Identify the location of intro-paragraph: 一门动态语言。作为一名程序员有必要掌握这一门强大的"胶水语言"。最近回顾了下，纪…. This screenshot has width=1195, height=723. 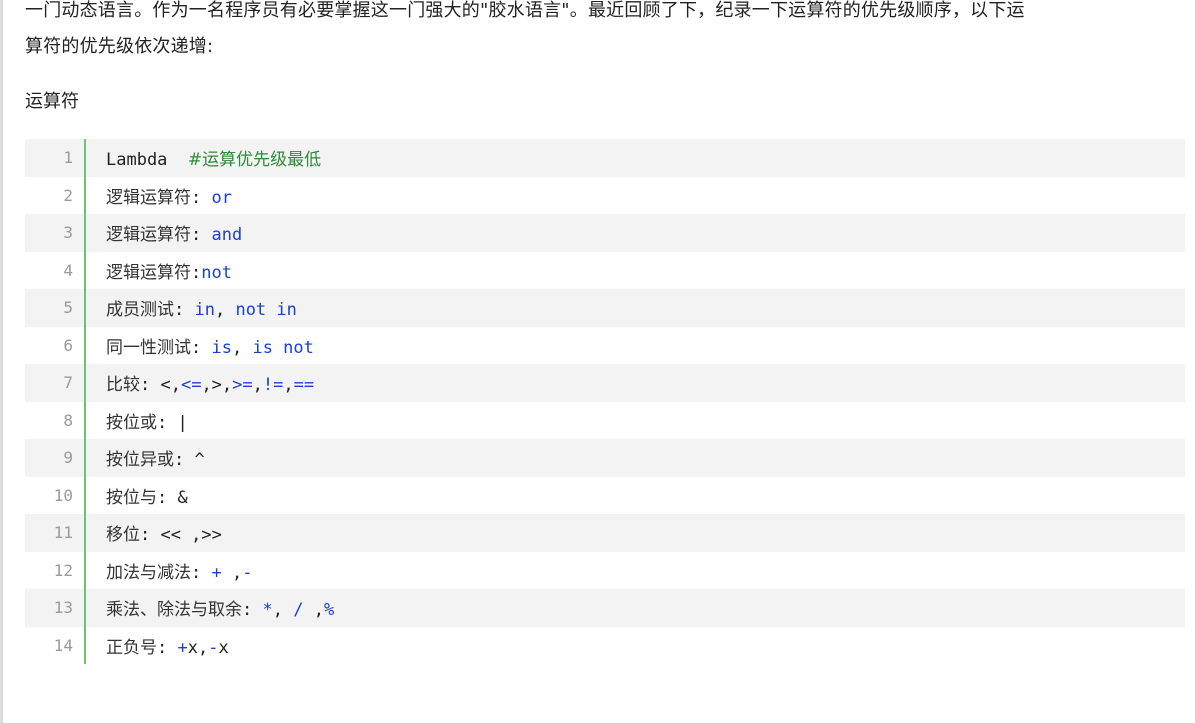
(605, 32).